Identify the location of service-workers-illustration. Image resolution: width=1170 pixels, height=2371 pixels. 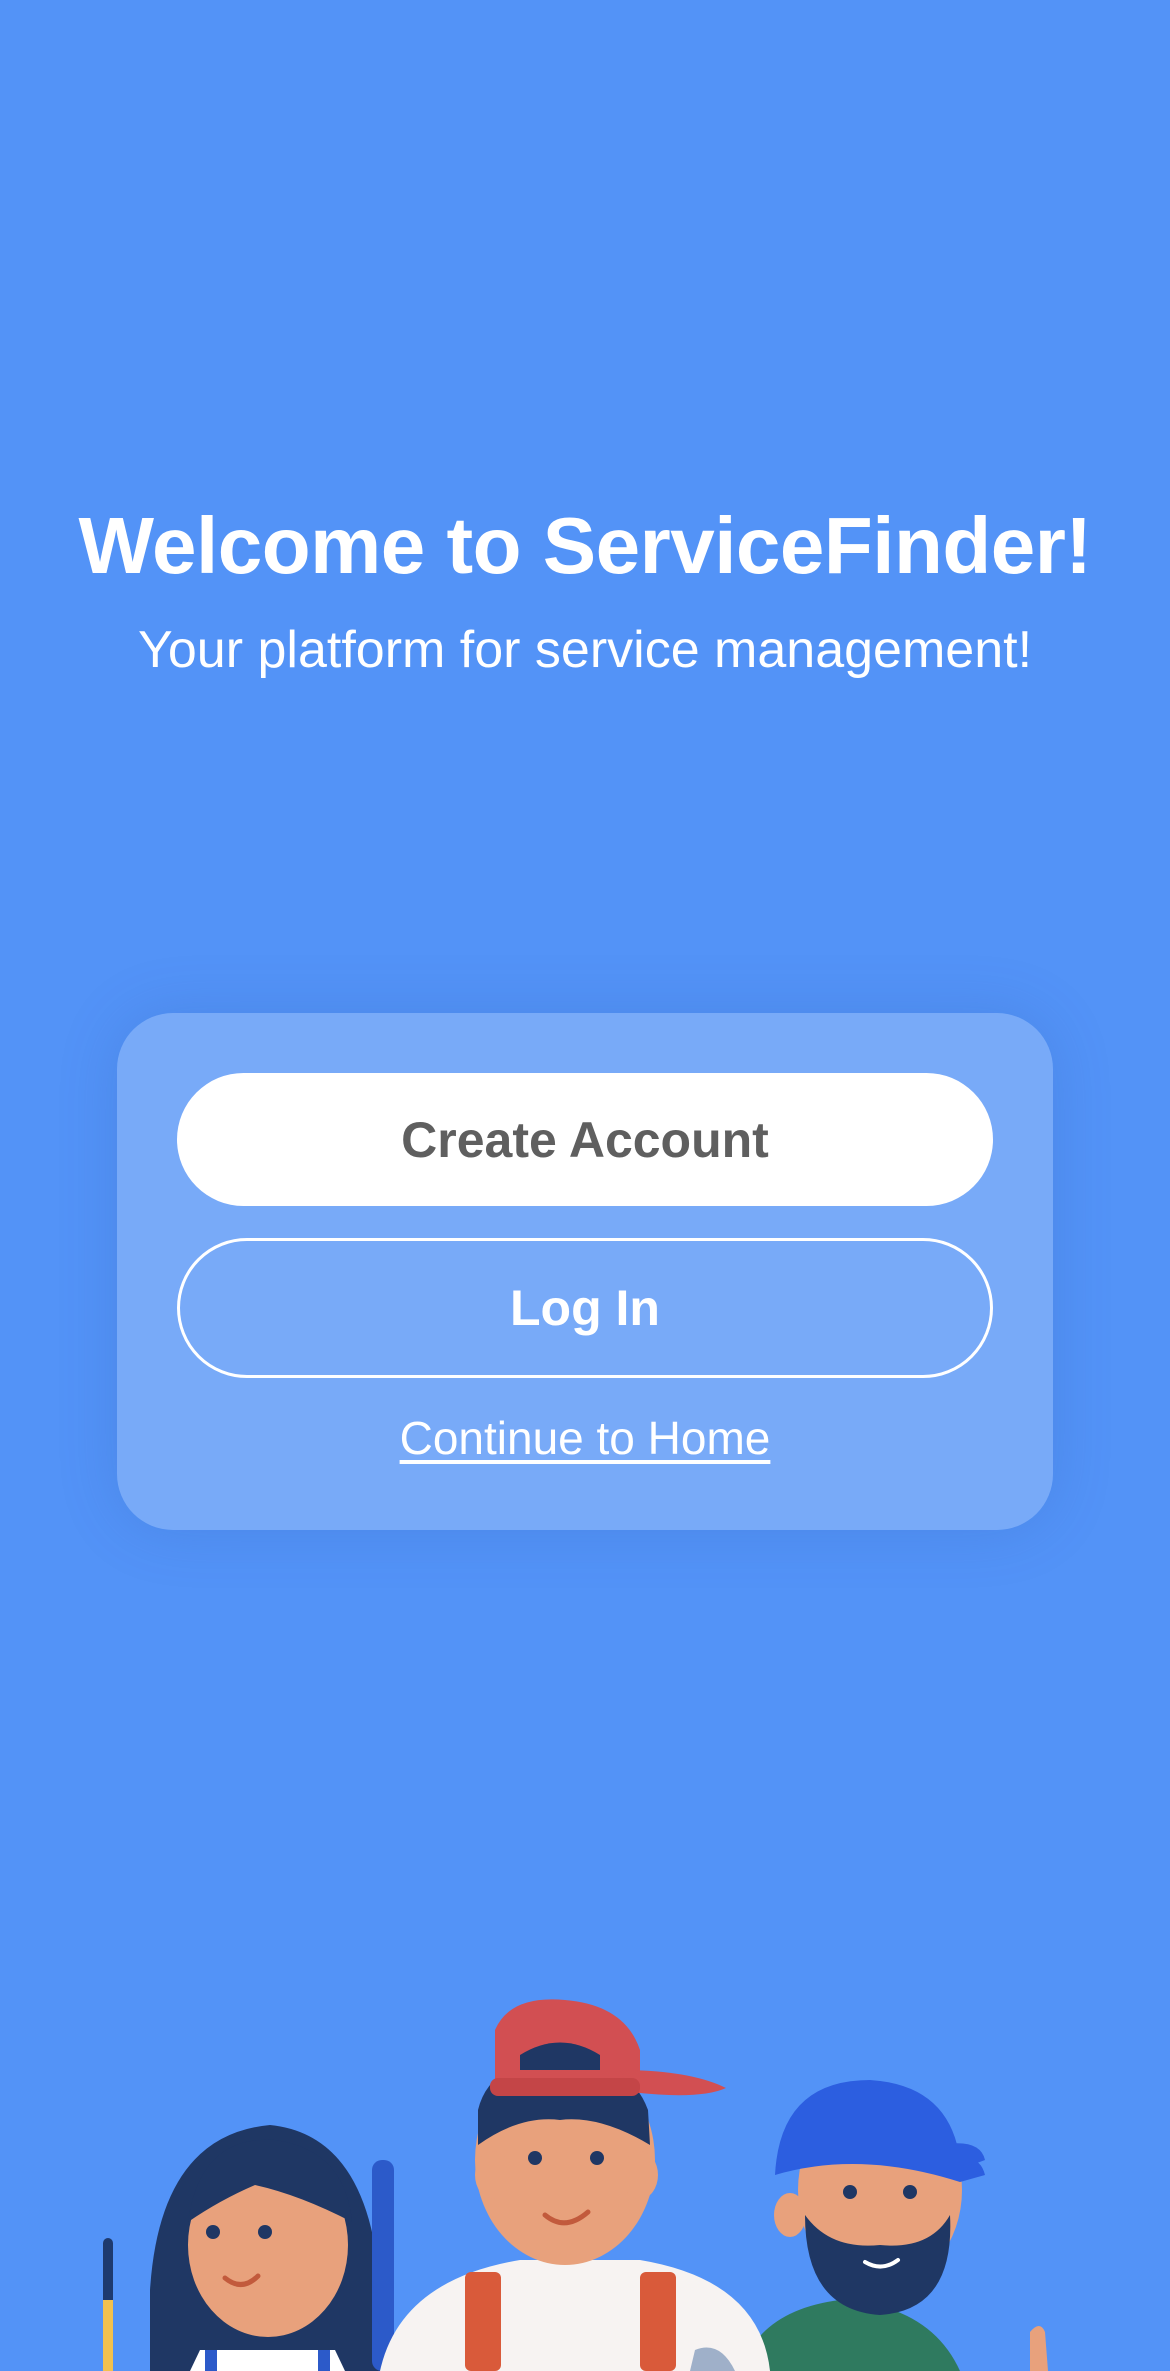
(575, 2185).